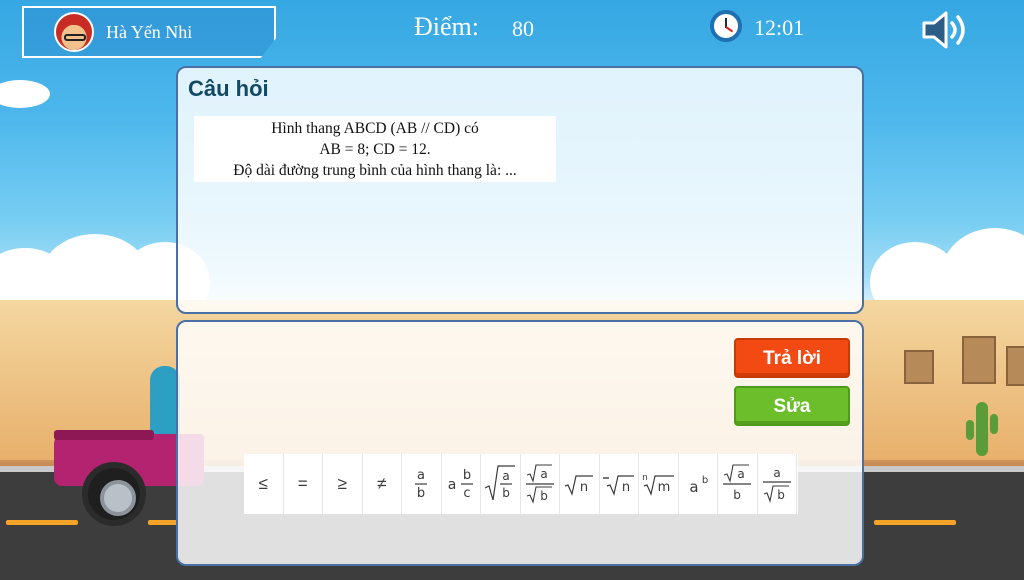 The width and height of the screenshot is (1024, 580). I want to click on svg-text: m, so click(664, 487).